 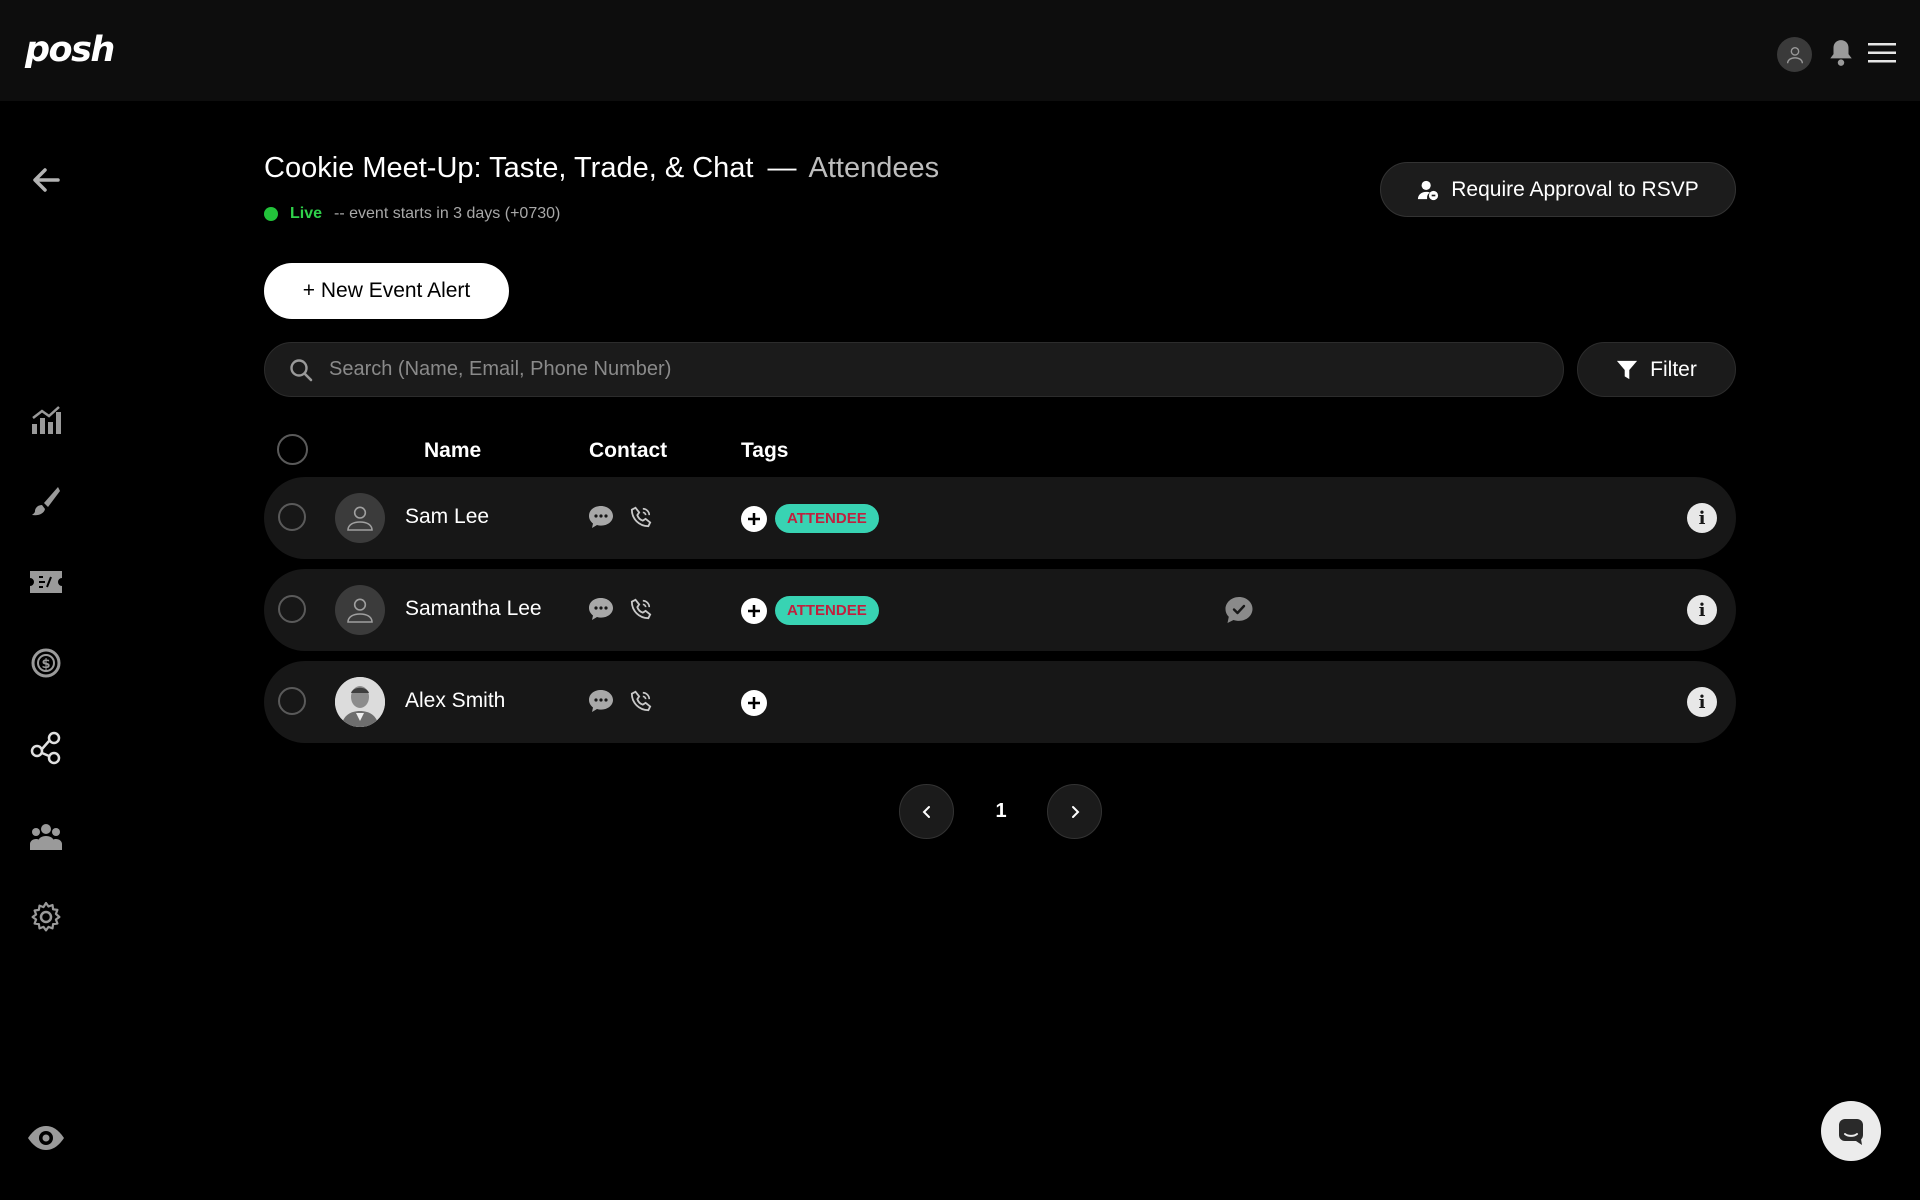 I want to click on hamburger-menu-icon, so click(x=1882, y=55).